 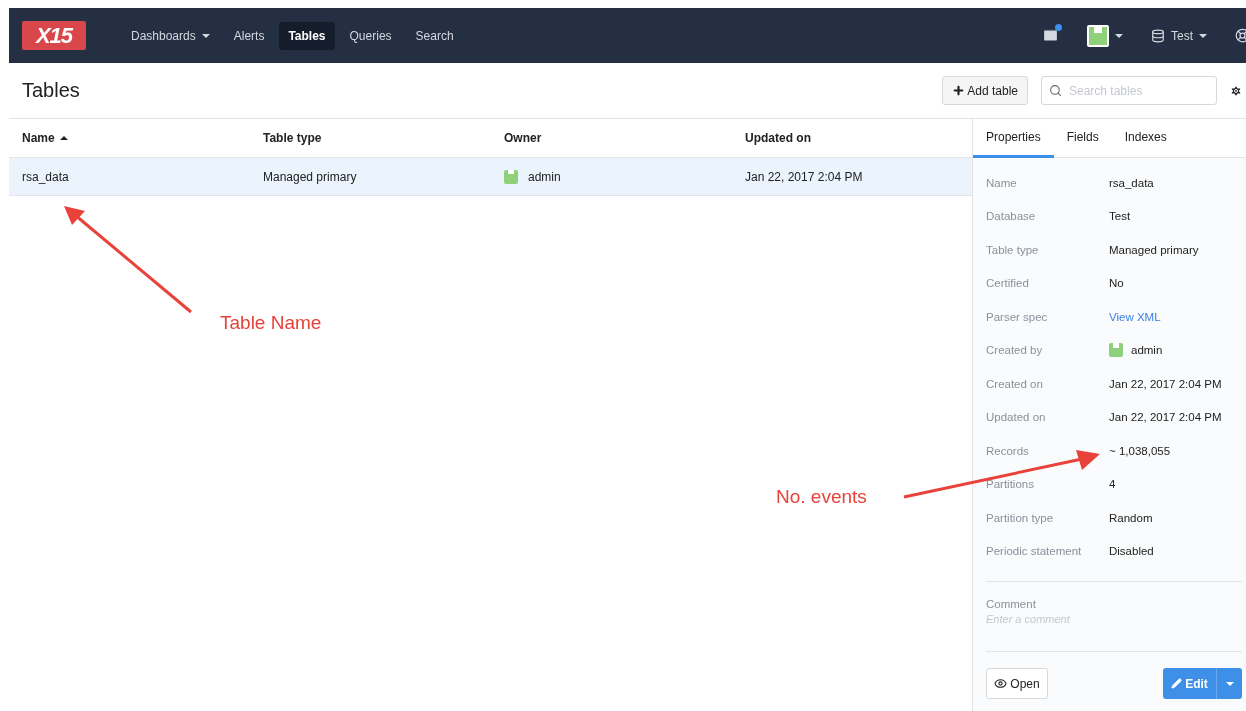 I want to click on comment-label: Comment, so click(x=1011, y=604).